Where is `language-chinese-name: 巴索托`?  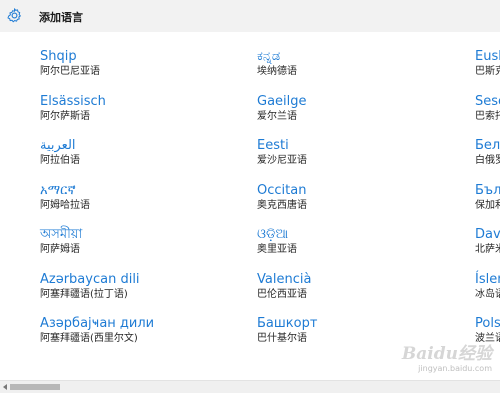
language-chinese-name: 巴索托 is located at coordinates (487, 116).